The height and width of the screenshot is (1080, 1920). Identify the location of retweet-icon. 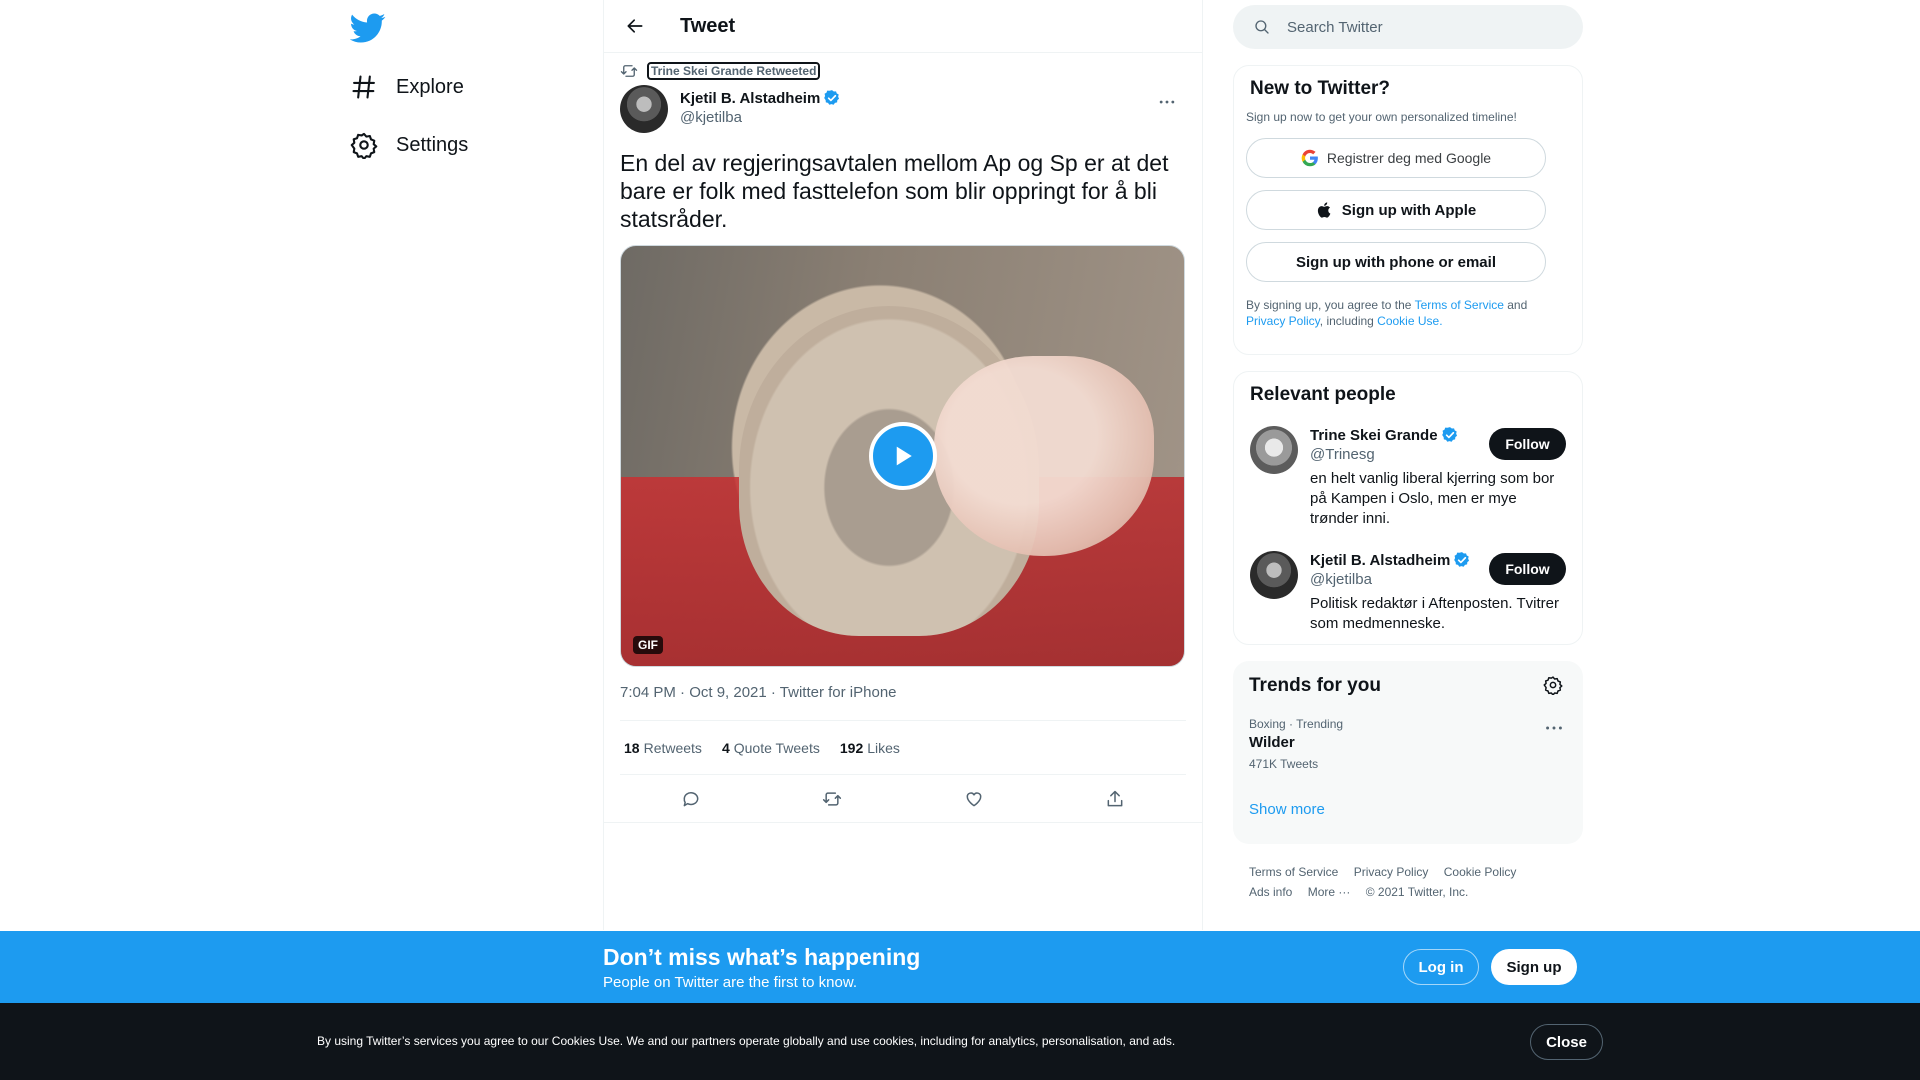
(832, 798).